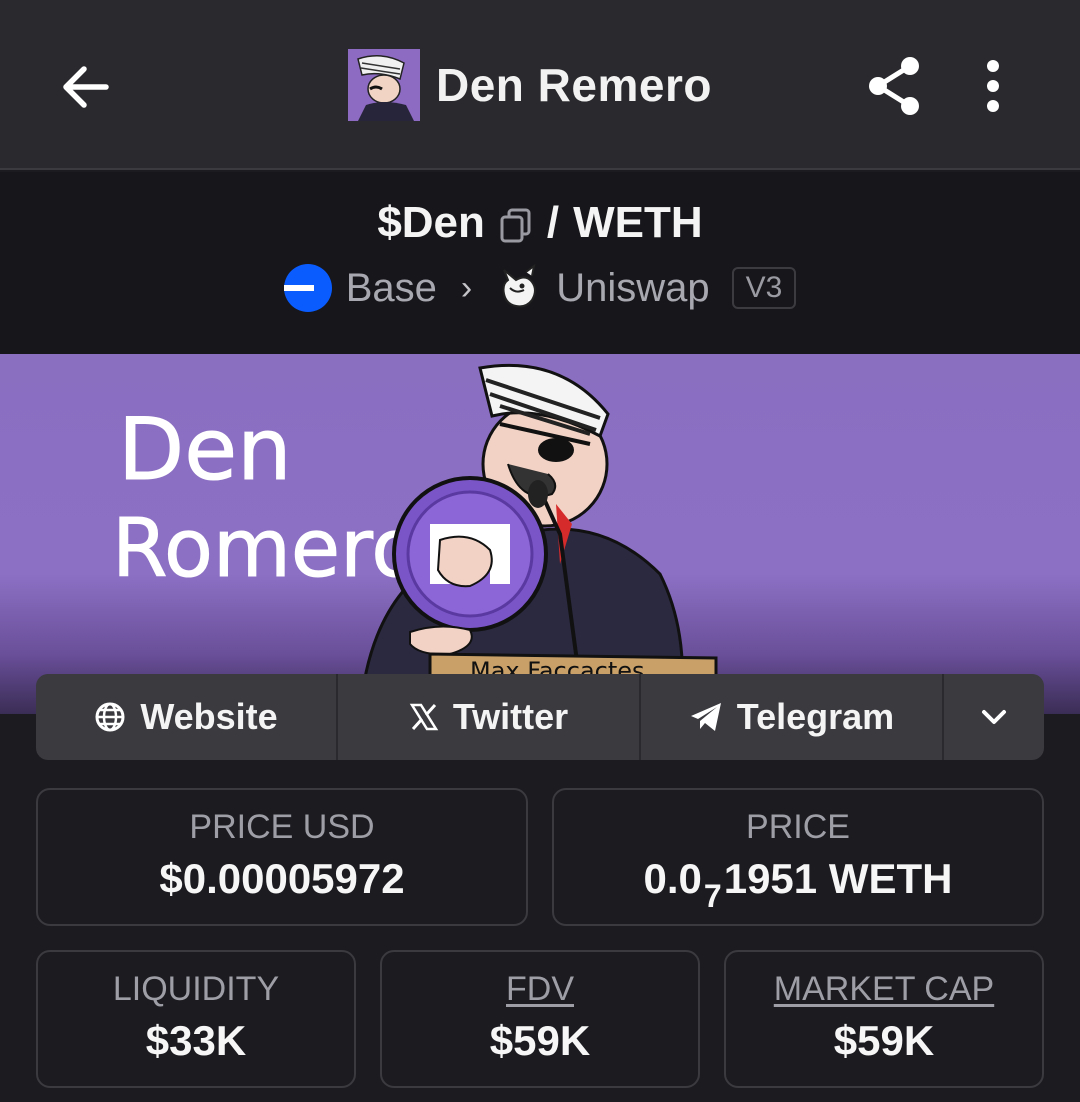 The height and width of the screenshot is (1102, 1080). I want to click on fdv-label: FDV, so click(540, 989).